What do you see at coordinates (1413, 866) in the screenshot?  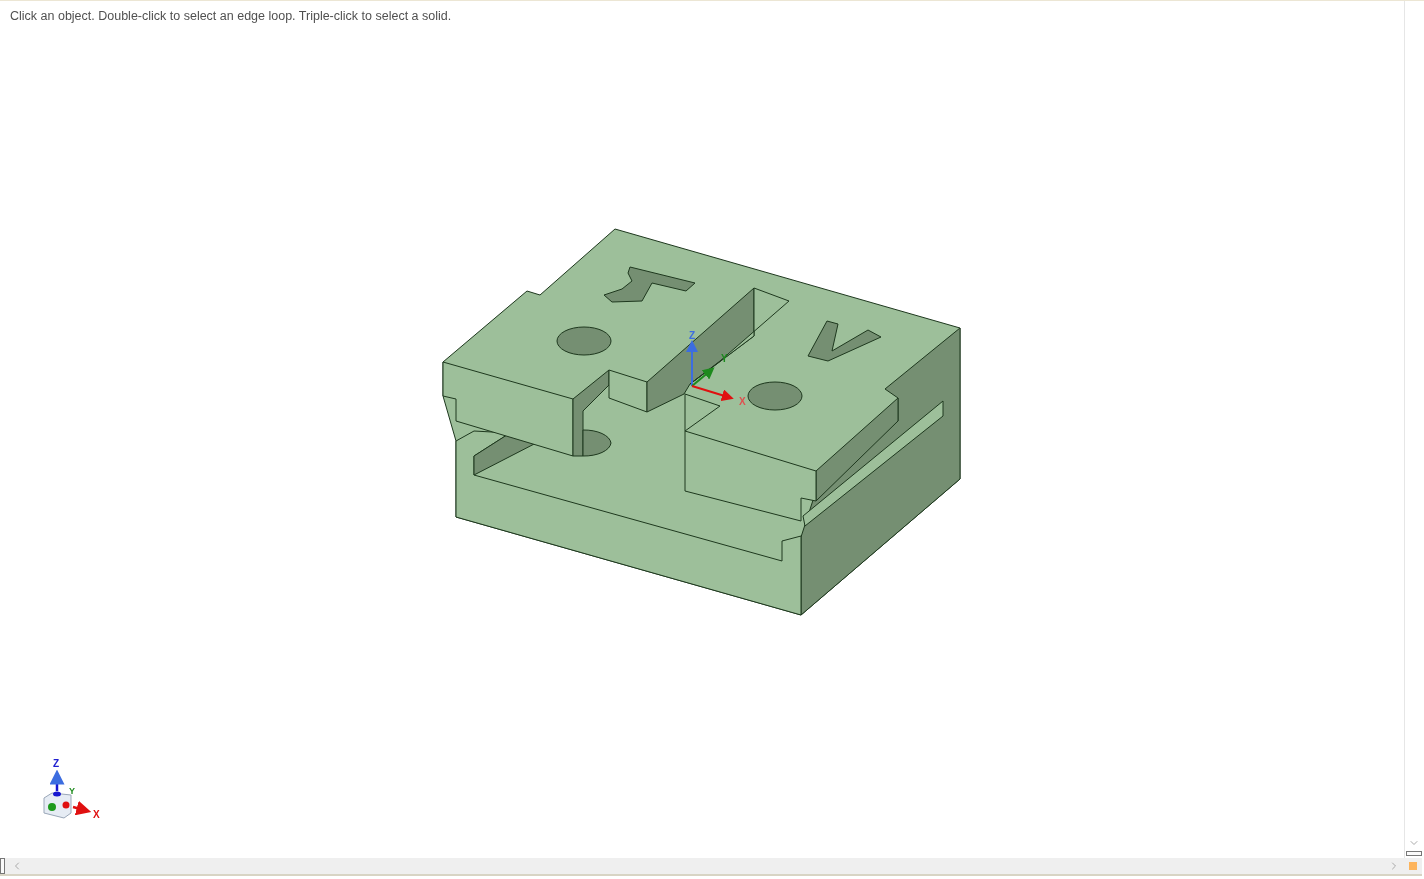 I see `resize-grip-icon` at bounding box center [1413, 866].